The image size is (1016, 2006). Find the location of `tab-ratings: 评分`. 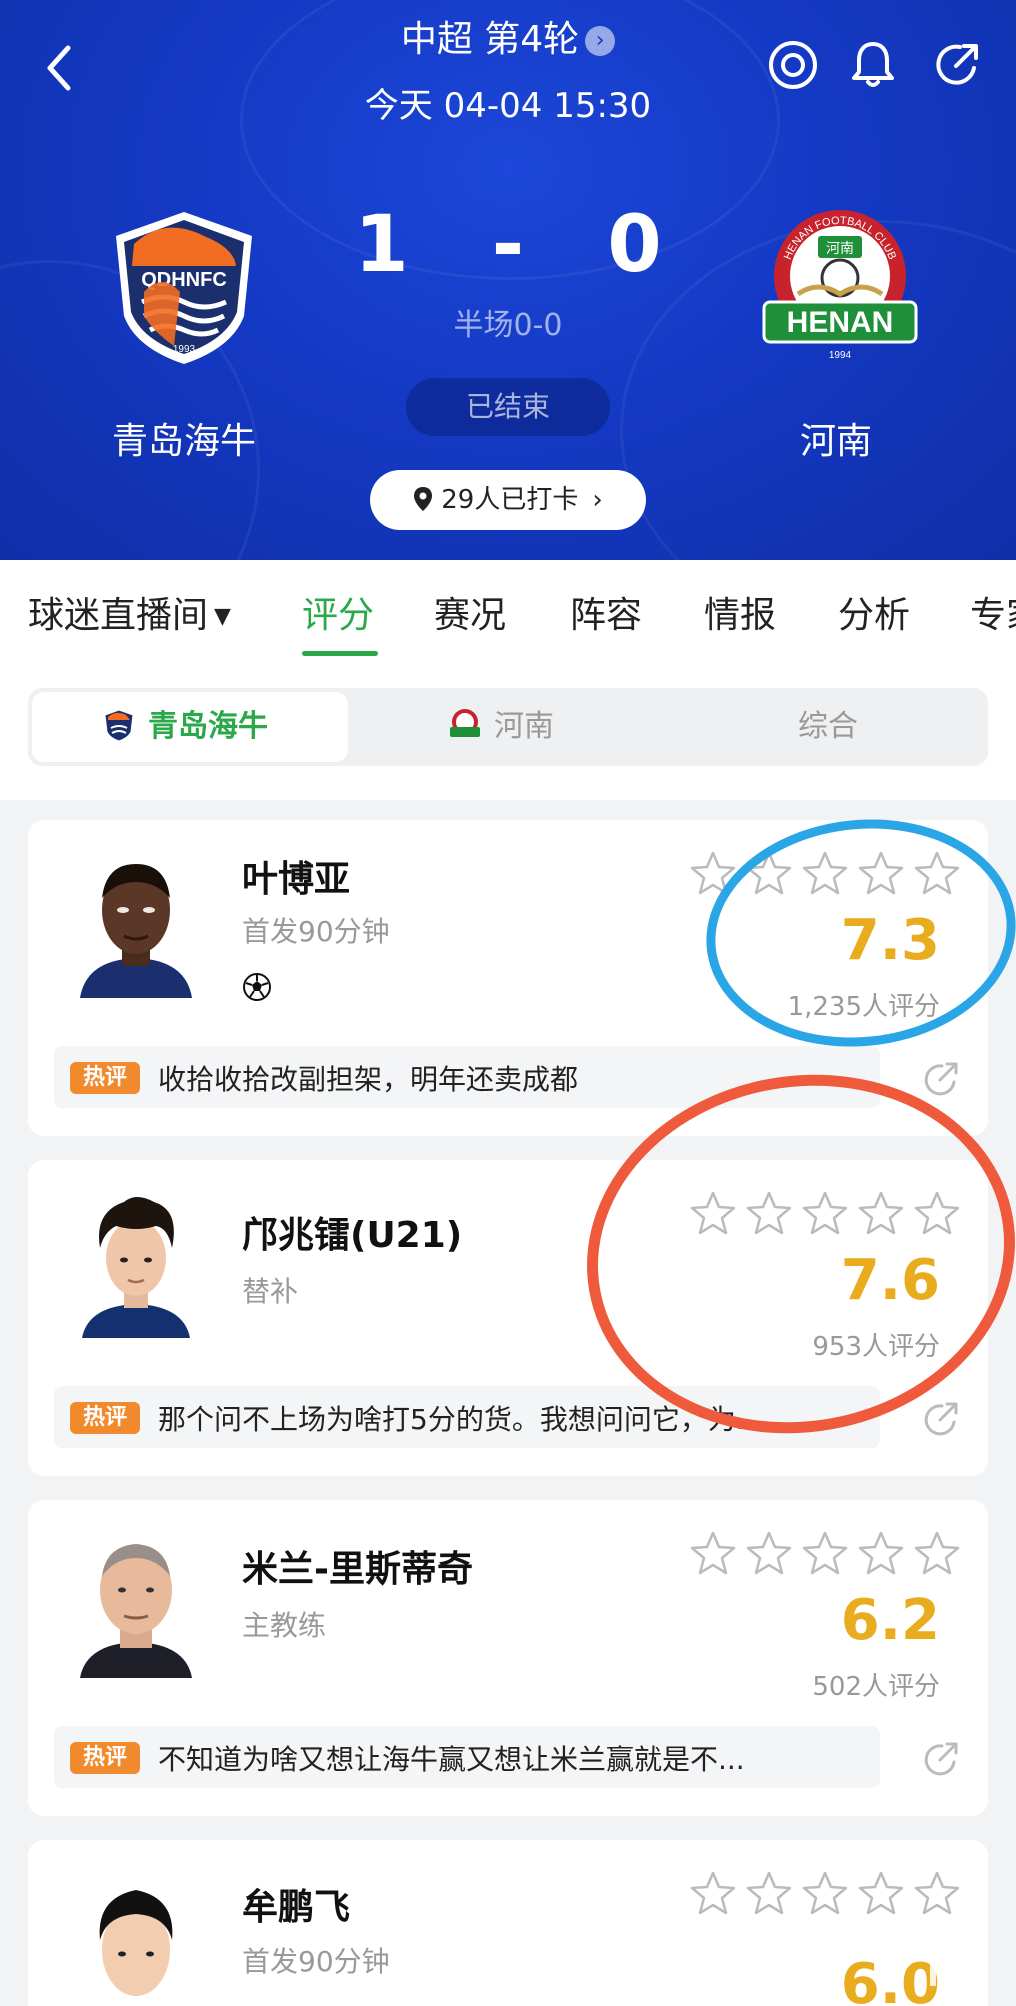

tab-ratings: 评分 is located at coordinates (338, 612).